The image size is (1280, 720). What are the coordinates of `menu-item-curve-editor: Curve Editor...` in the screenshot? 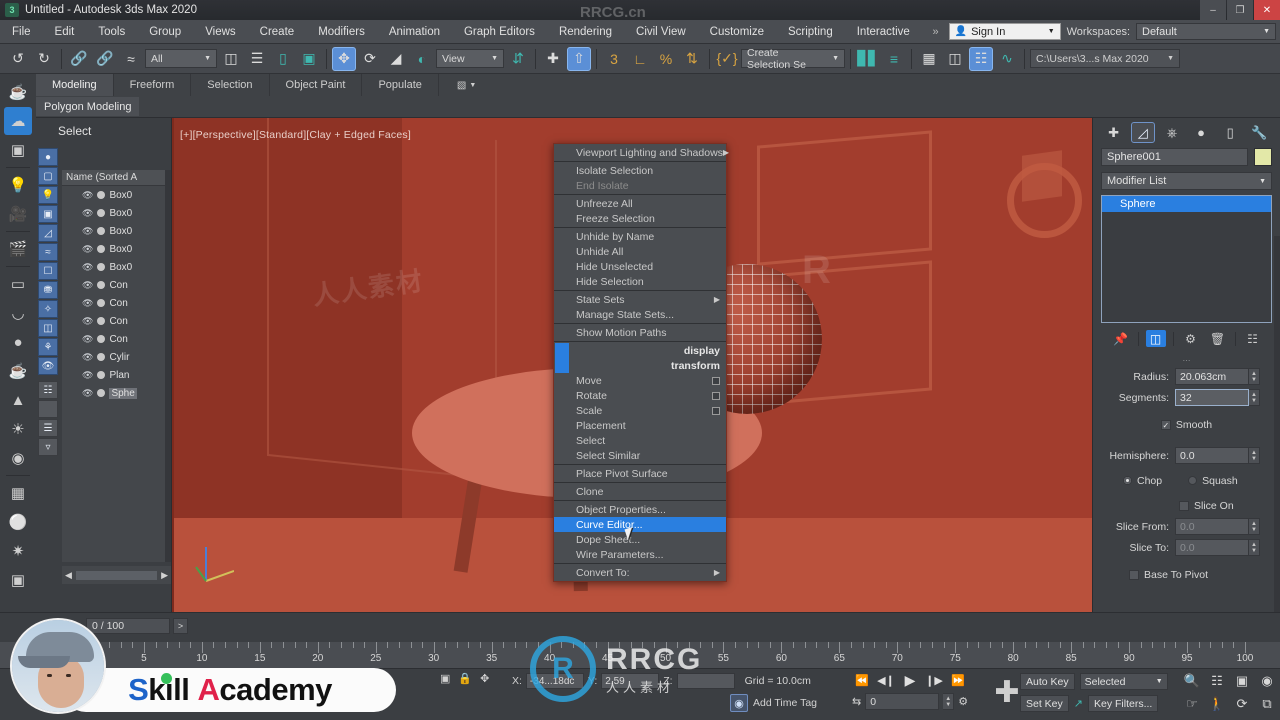 It's located at (640, 524).